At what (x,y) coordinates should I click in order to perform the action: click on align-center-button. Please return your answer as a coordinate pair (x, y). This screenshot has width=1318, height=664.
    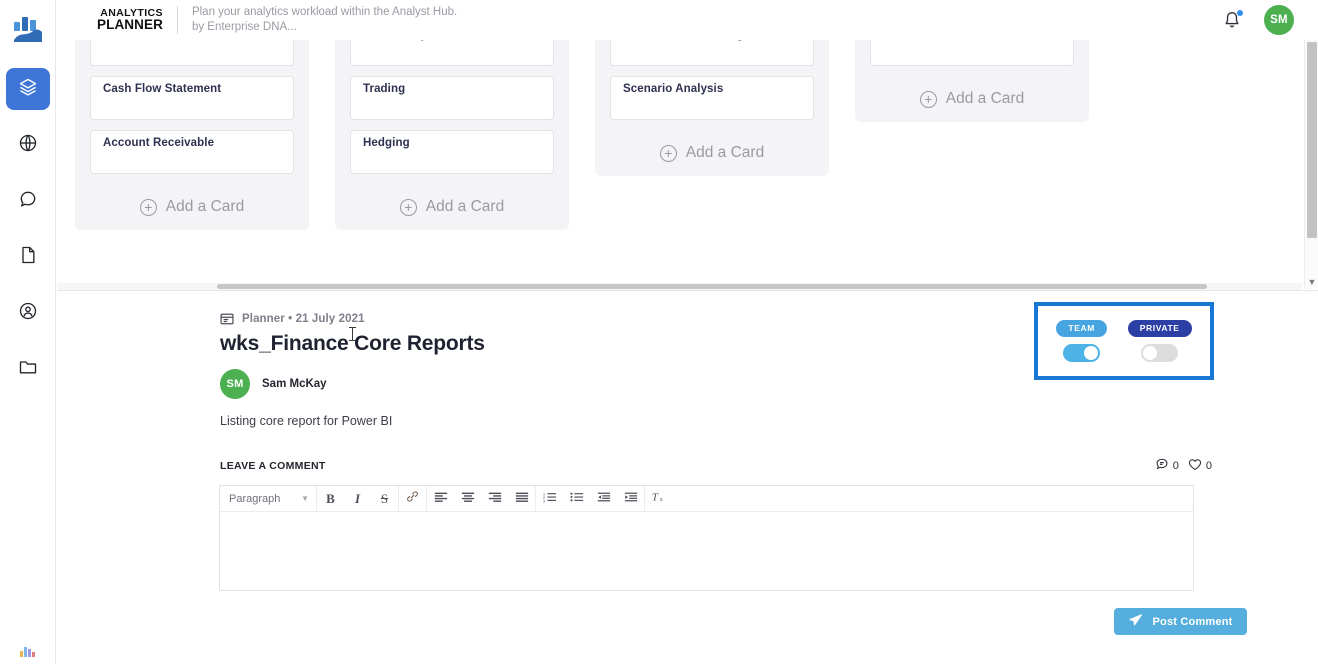
    Looking at the image, I should click on (467, 499).